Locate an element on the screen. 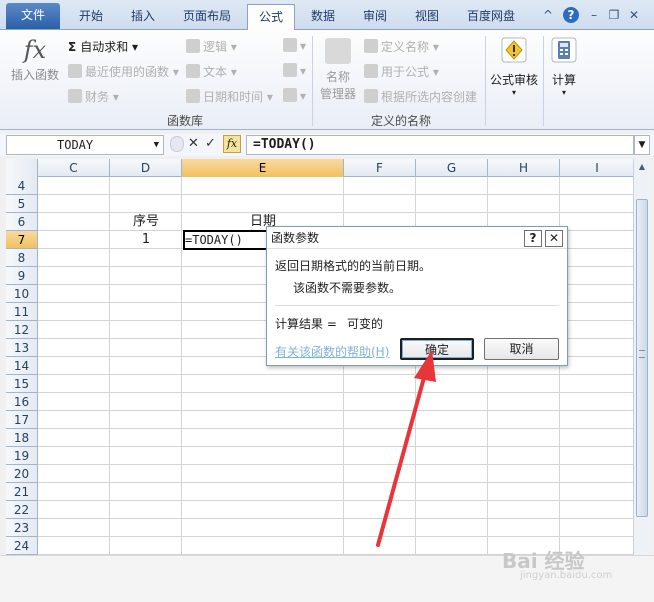 The height and width of the screenshot is (602, 654). row-header-18: 18 is located at coordinates (22, 438).